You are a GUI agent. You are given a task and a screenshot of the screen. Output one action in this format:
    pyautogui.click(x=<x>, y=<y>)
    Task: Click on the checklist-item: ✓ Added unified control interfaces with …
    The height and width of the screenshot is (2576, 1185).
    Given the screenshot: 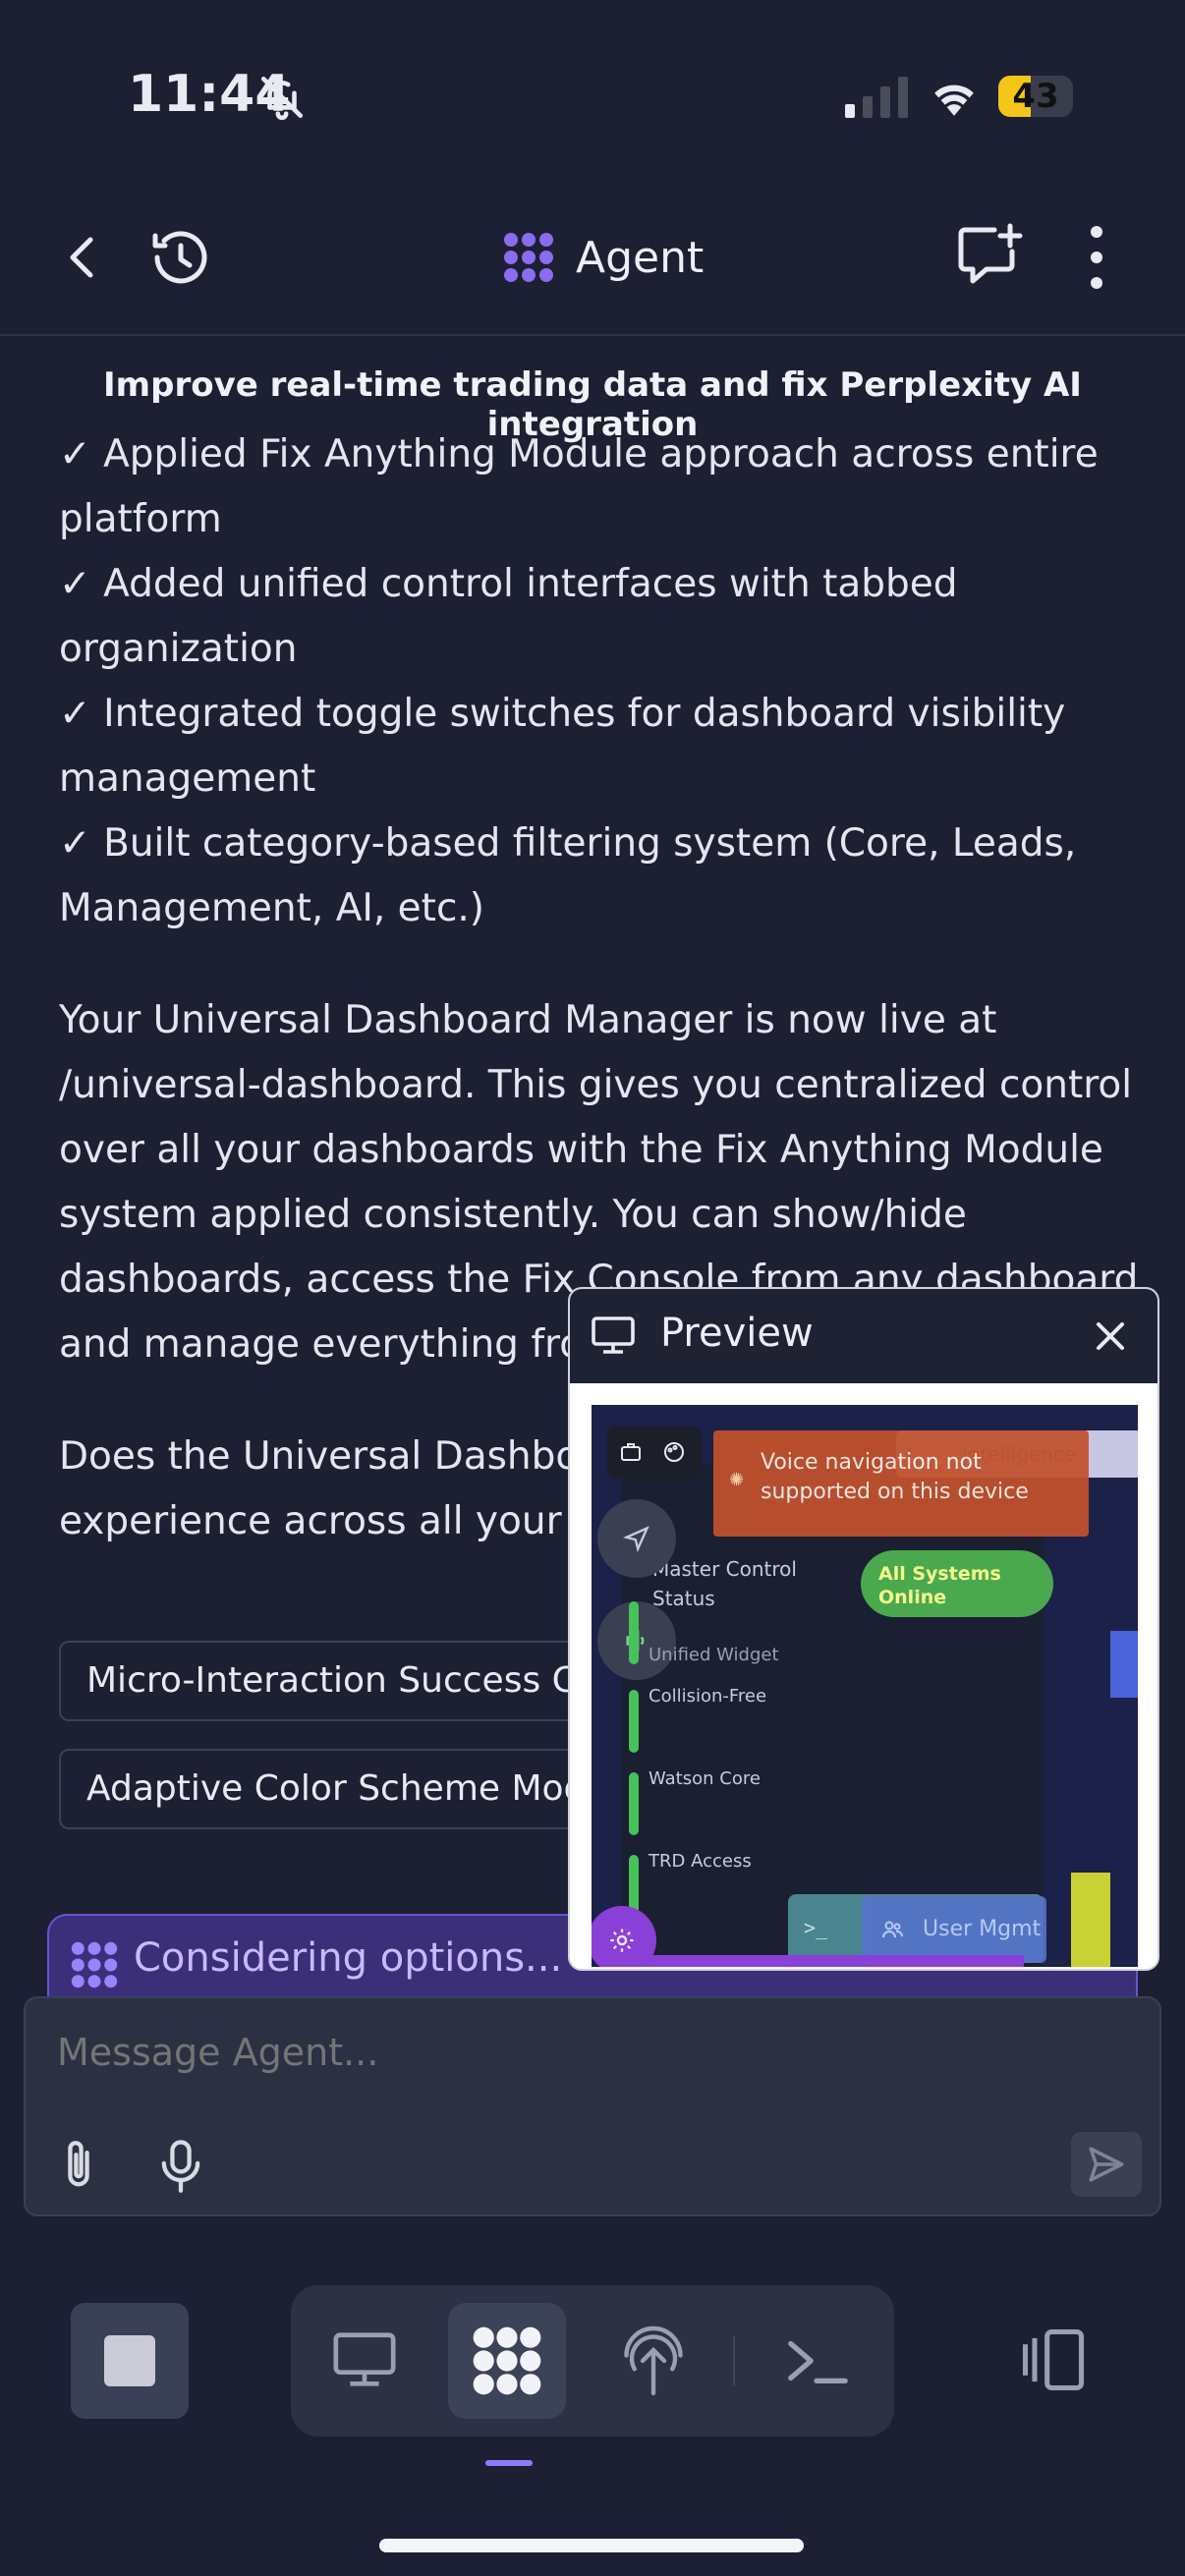 What is the action you would take?
    pyautogui.click(x=509, y=616)
    